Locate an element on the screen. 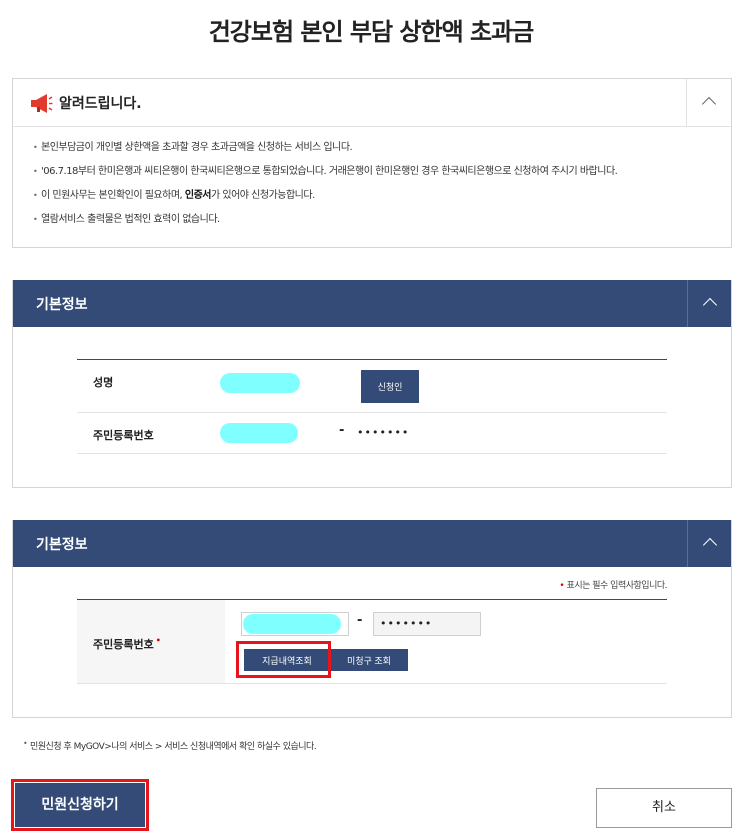 This screenshot has width=742, height=835. cancel-button: 취소 is located at coordinates (664, 808).